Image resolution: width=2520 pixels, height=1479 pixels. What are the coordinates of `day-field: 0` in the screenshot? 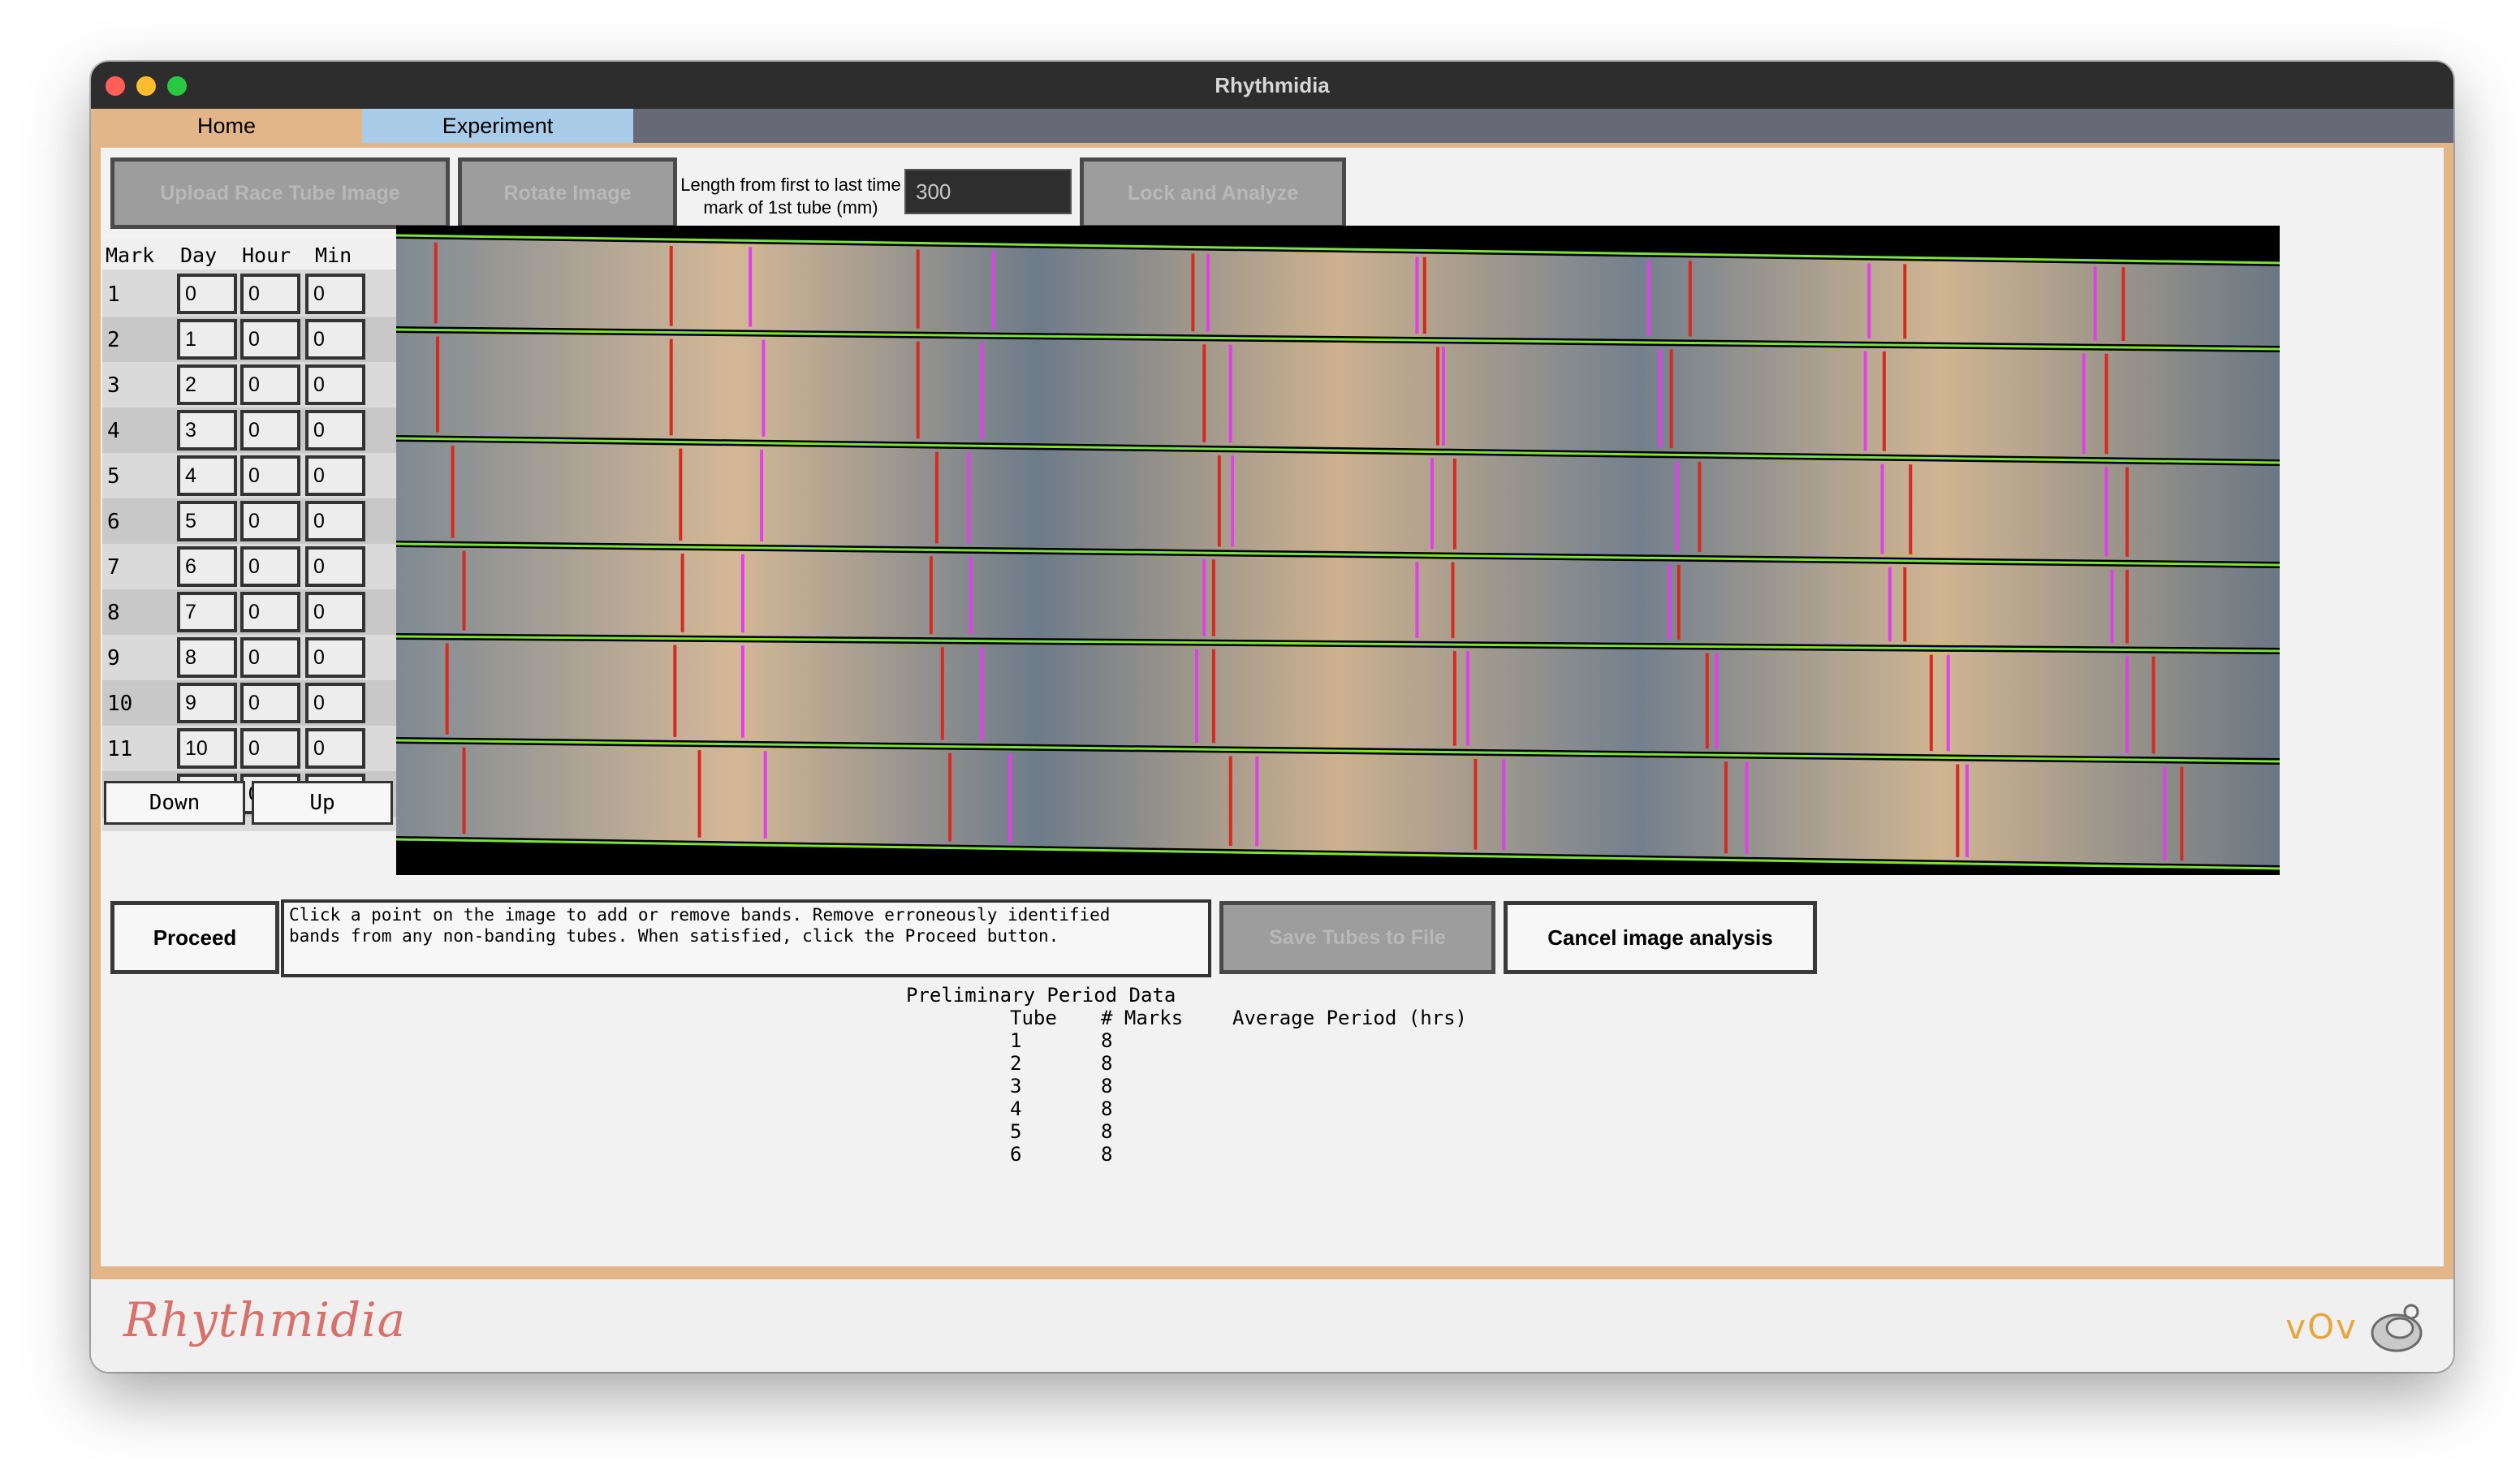 It's located at (207, 294).